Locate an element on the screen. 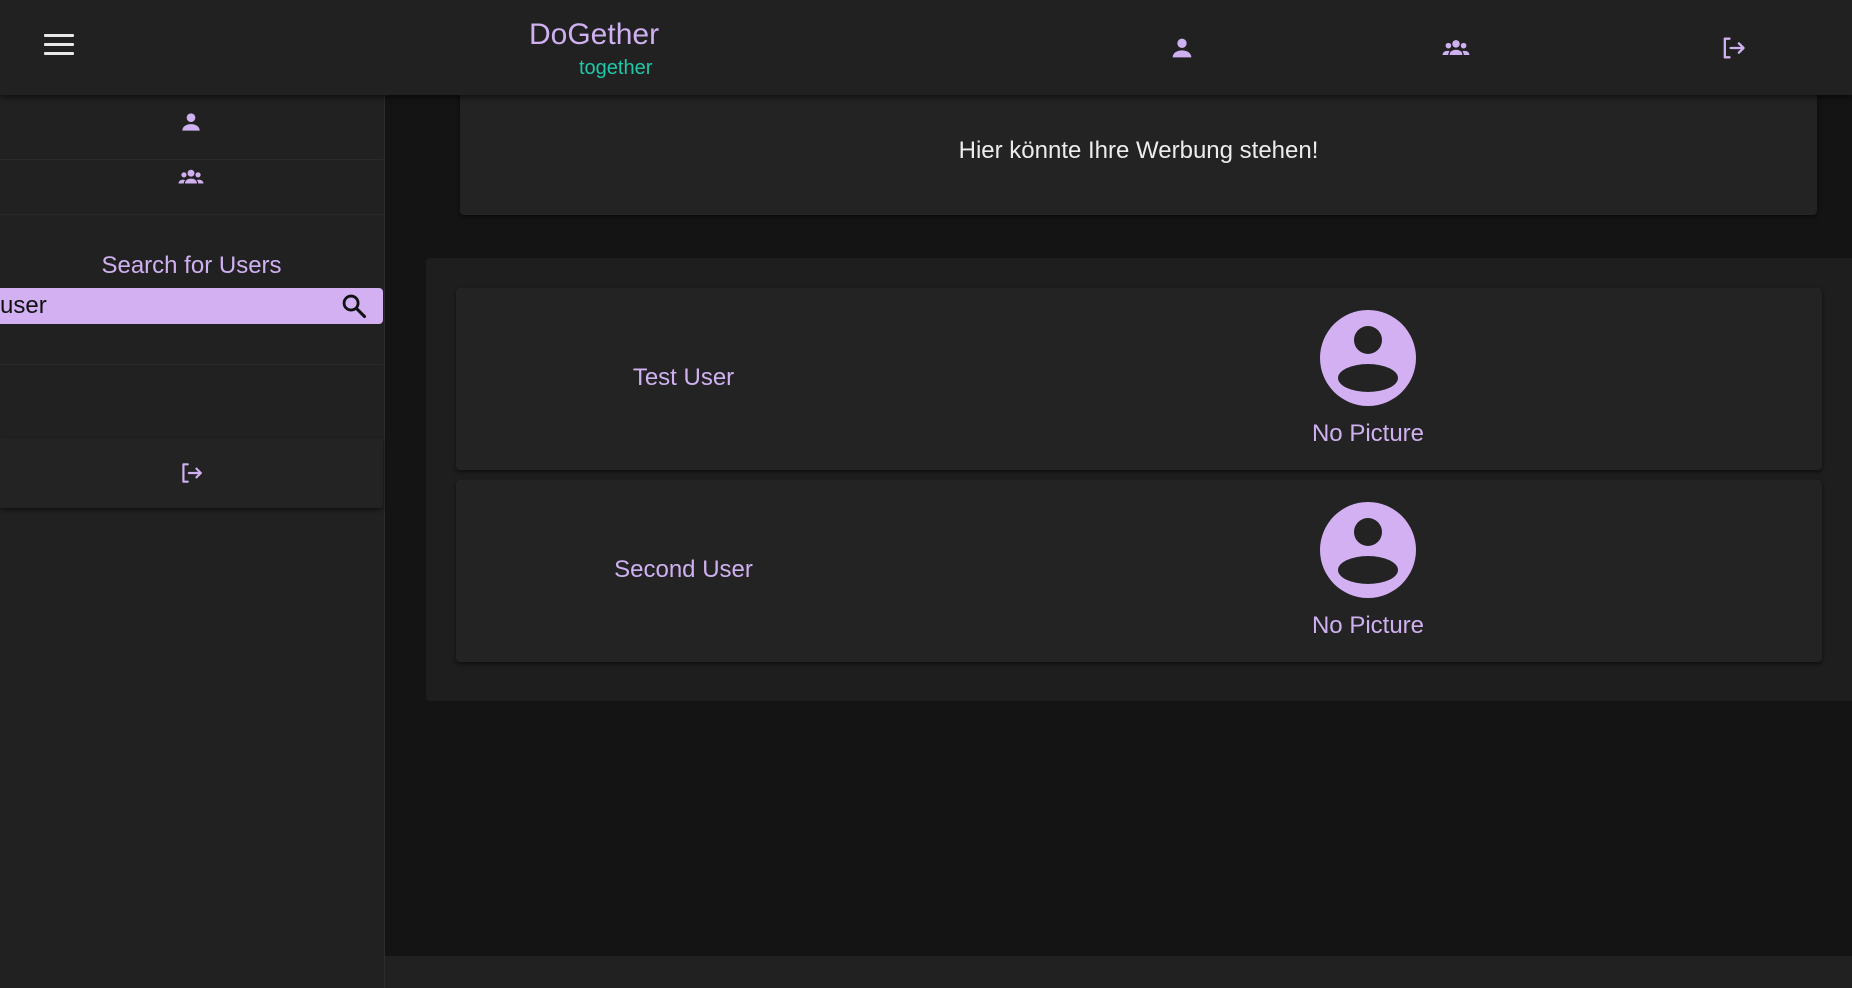  app-header: DoGether together is located at coordinates (926, 47).